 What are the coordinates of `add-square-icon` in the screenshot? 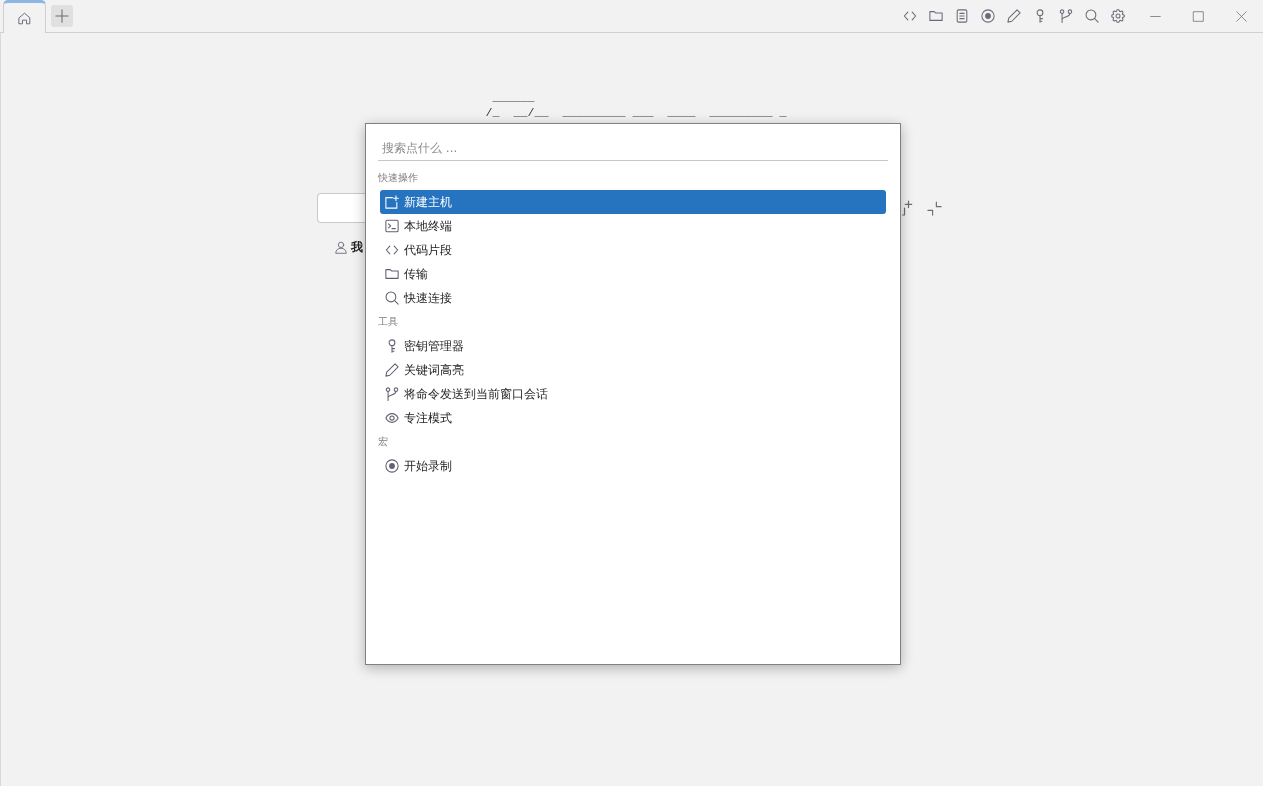 It's located at (392, 202).